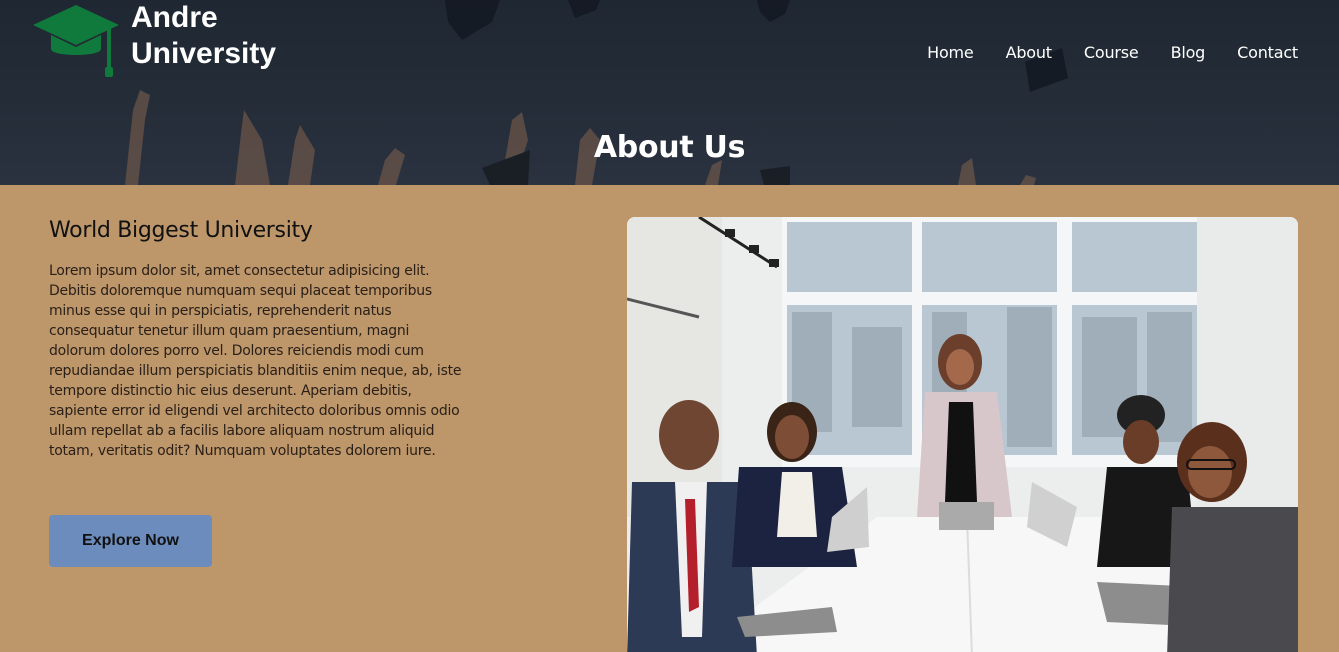 The width and height of the screenshot is (1339, 652). I want to click on brand-logo: Andre University, so click(154, 39).